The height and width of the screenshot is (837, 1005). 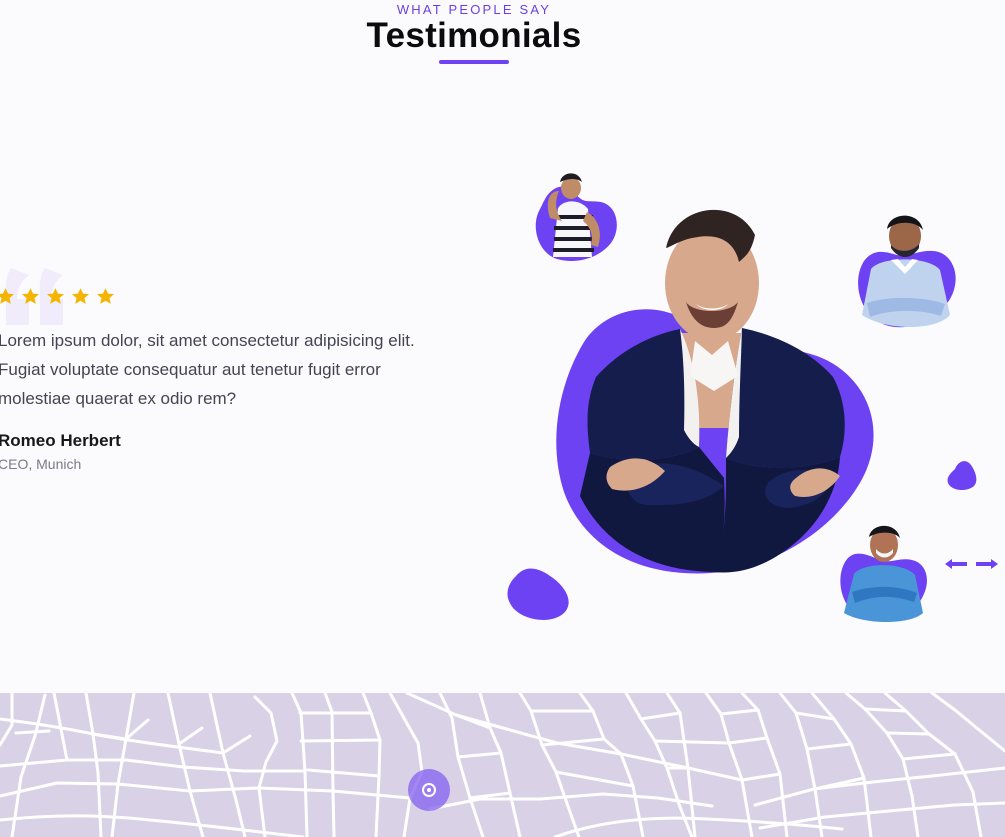 I want to click on map-marker-icon, so click(x=429, y=790).